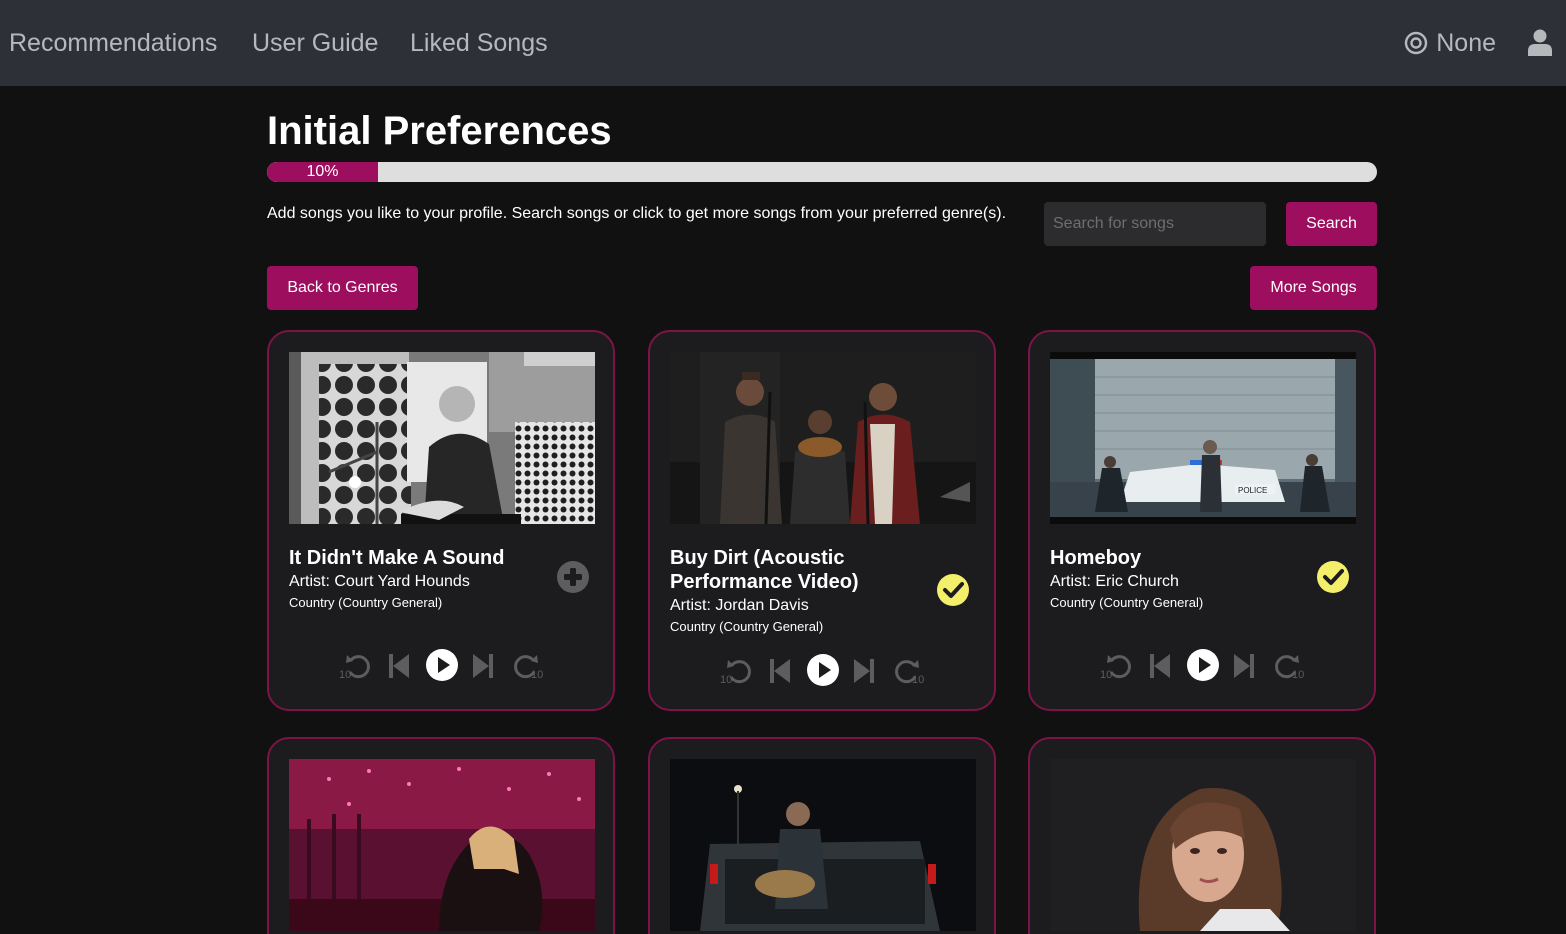 The image size is (1566, 934). I want to click on nav-link-recommendations: Recommendations, so click(113, 43).